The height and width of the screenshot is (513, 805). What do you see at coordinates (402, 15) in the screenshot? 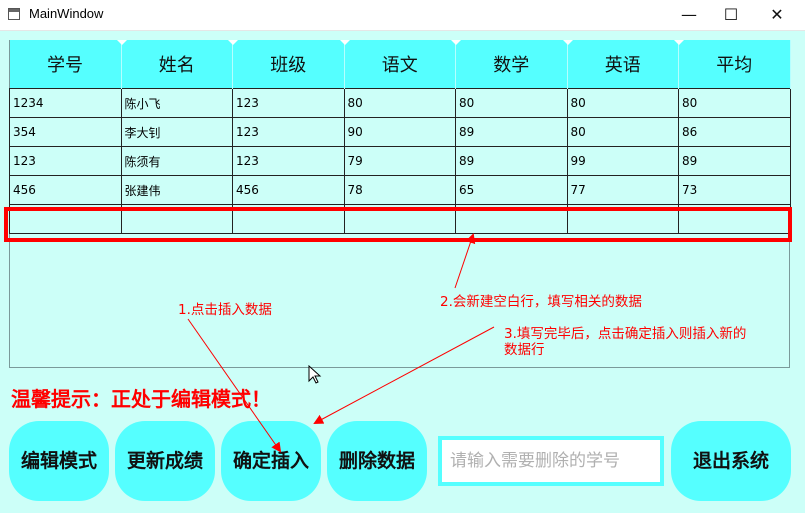
I see `title-bar: MainWindow — ☐ ✕` at bounding box center [402, 15].